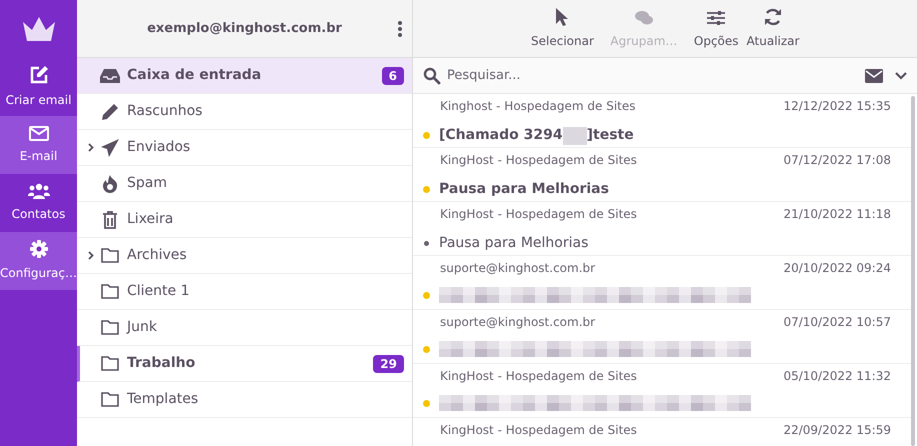 This screenshot has width=917, height=446. I want to click on message-date: 07/12/2022 17:08, so click(837, 160).